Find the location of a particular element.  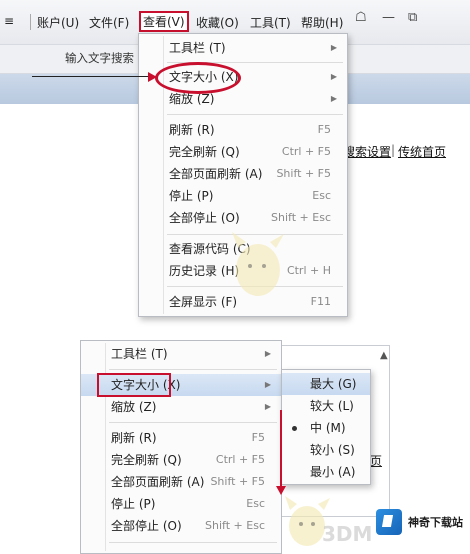

menu-help: 帮助(H) is located at coordinates (322, 22).